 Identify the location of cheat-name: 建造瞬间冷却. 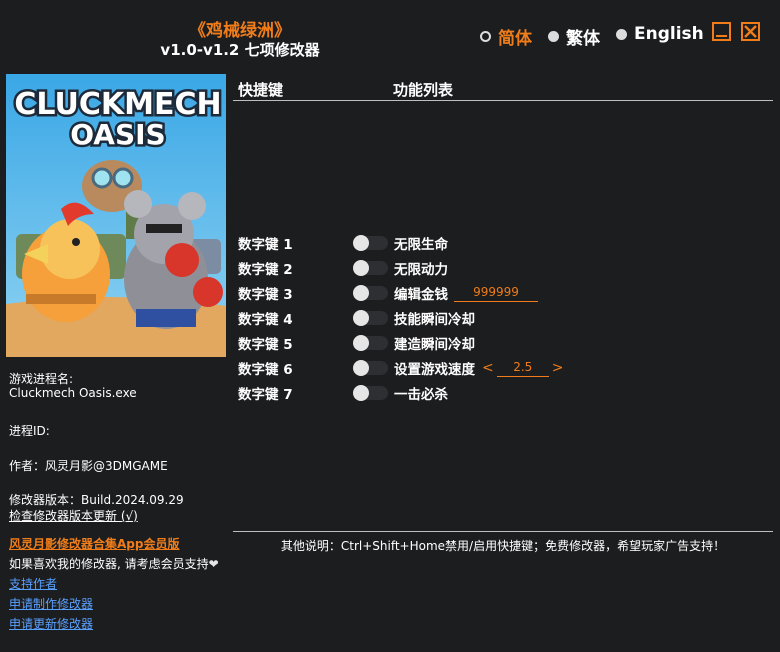
(434, 345).